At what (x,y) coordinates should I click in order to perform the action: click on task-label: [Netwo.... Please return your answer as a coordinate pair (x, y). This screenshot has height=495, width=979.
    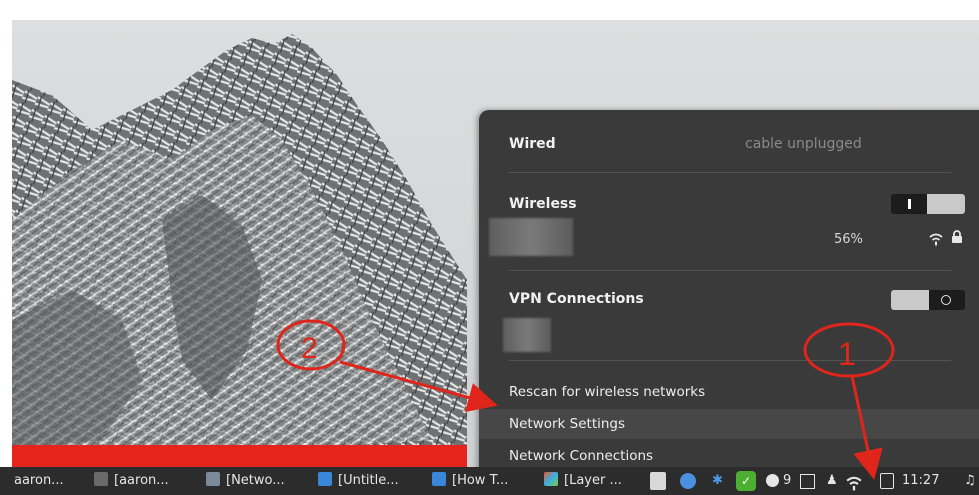
    Looking at the image, I should click on (255, 480).